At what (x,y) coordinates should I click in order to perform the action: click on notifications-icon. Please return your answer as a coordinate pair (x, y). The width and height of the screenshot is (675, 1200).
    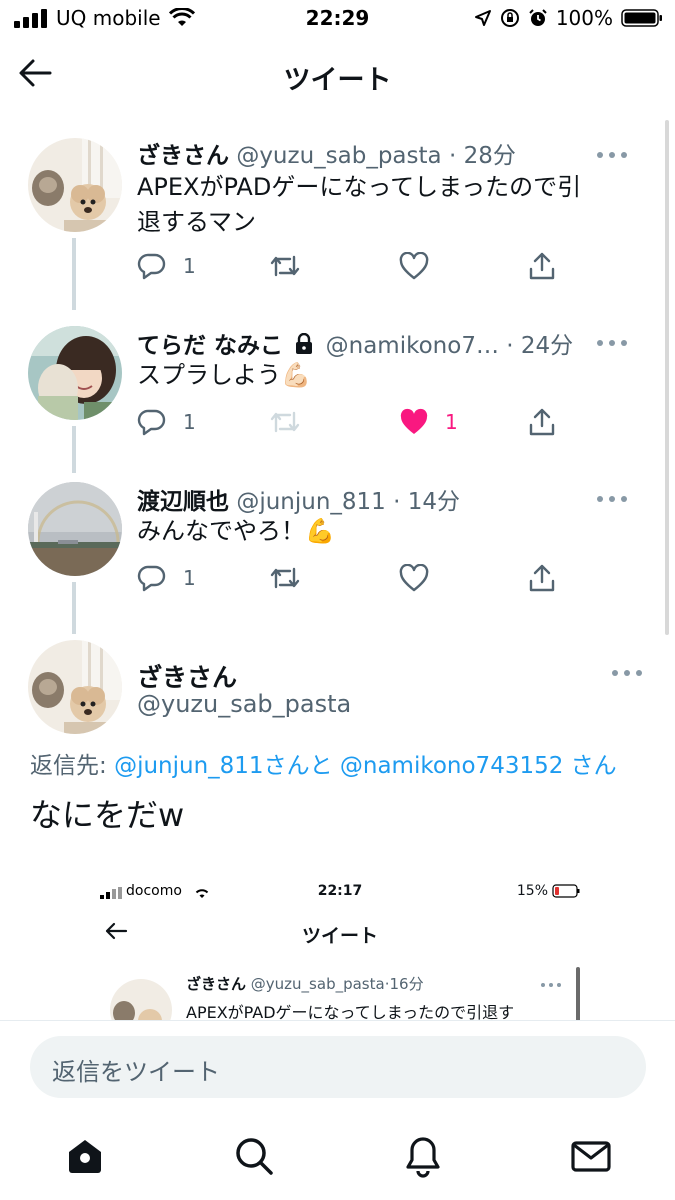
    Looking at the image, I should click on (423, 1157).